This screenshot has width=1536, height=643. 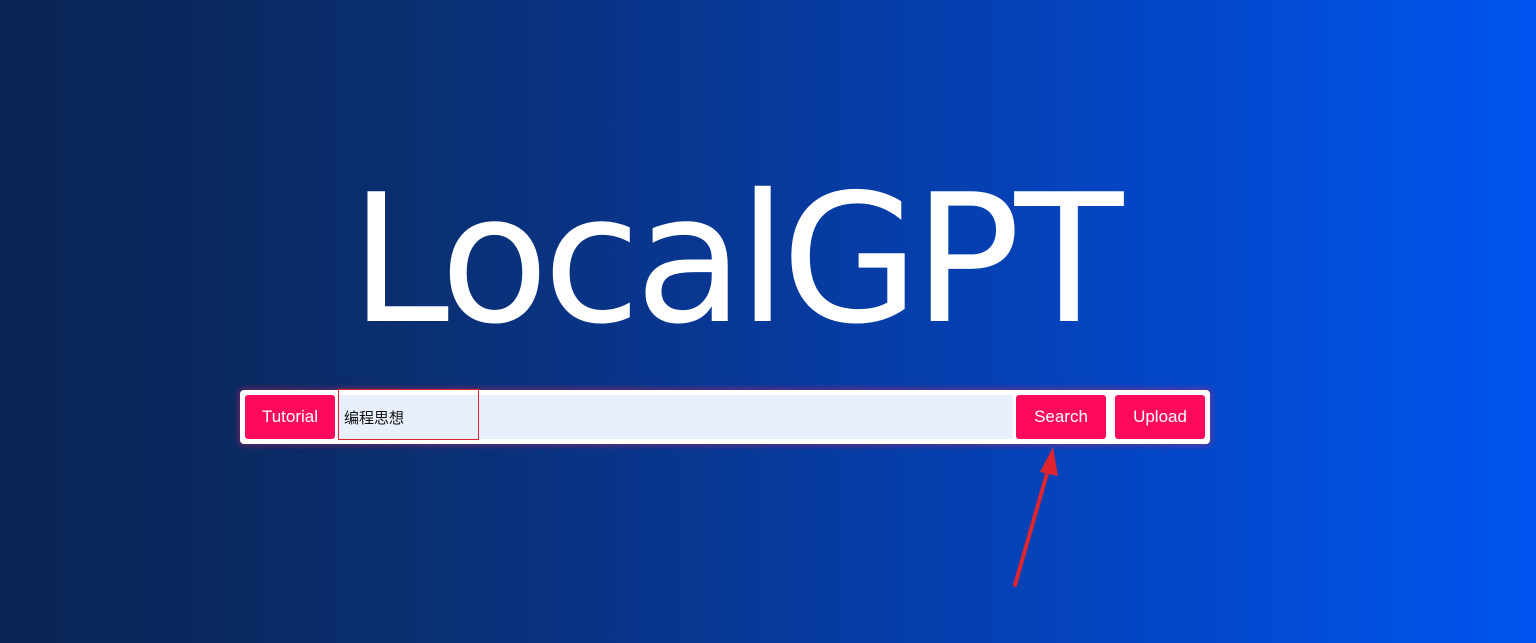 I want to click on red-arrow-icon, so click(x=1035, y=517).